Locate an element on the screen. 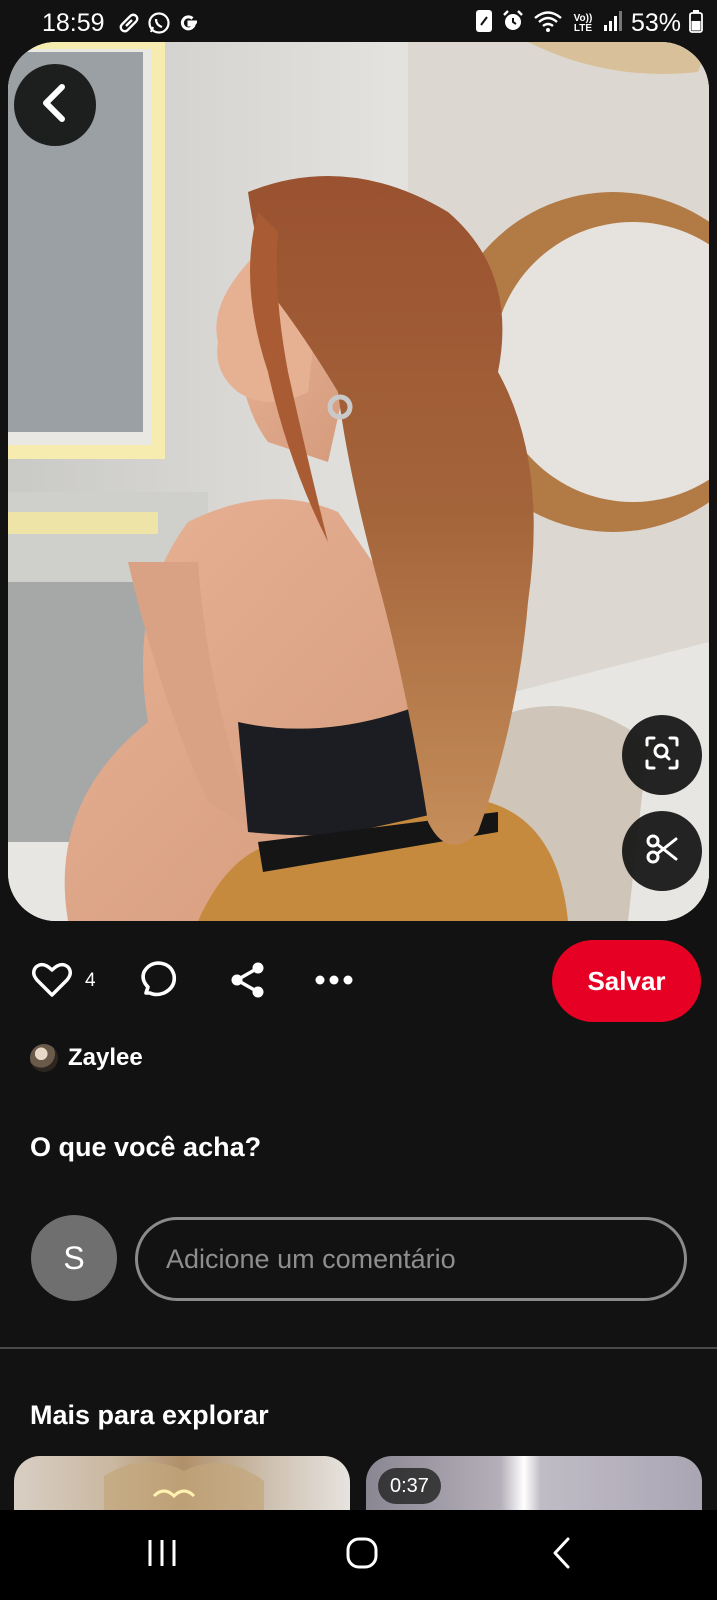  share-button is located at coordinates (248, 982).